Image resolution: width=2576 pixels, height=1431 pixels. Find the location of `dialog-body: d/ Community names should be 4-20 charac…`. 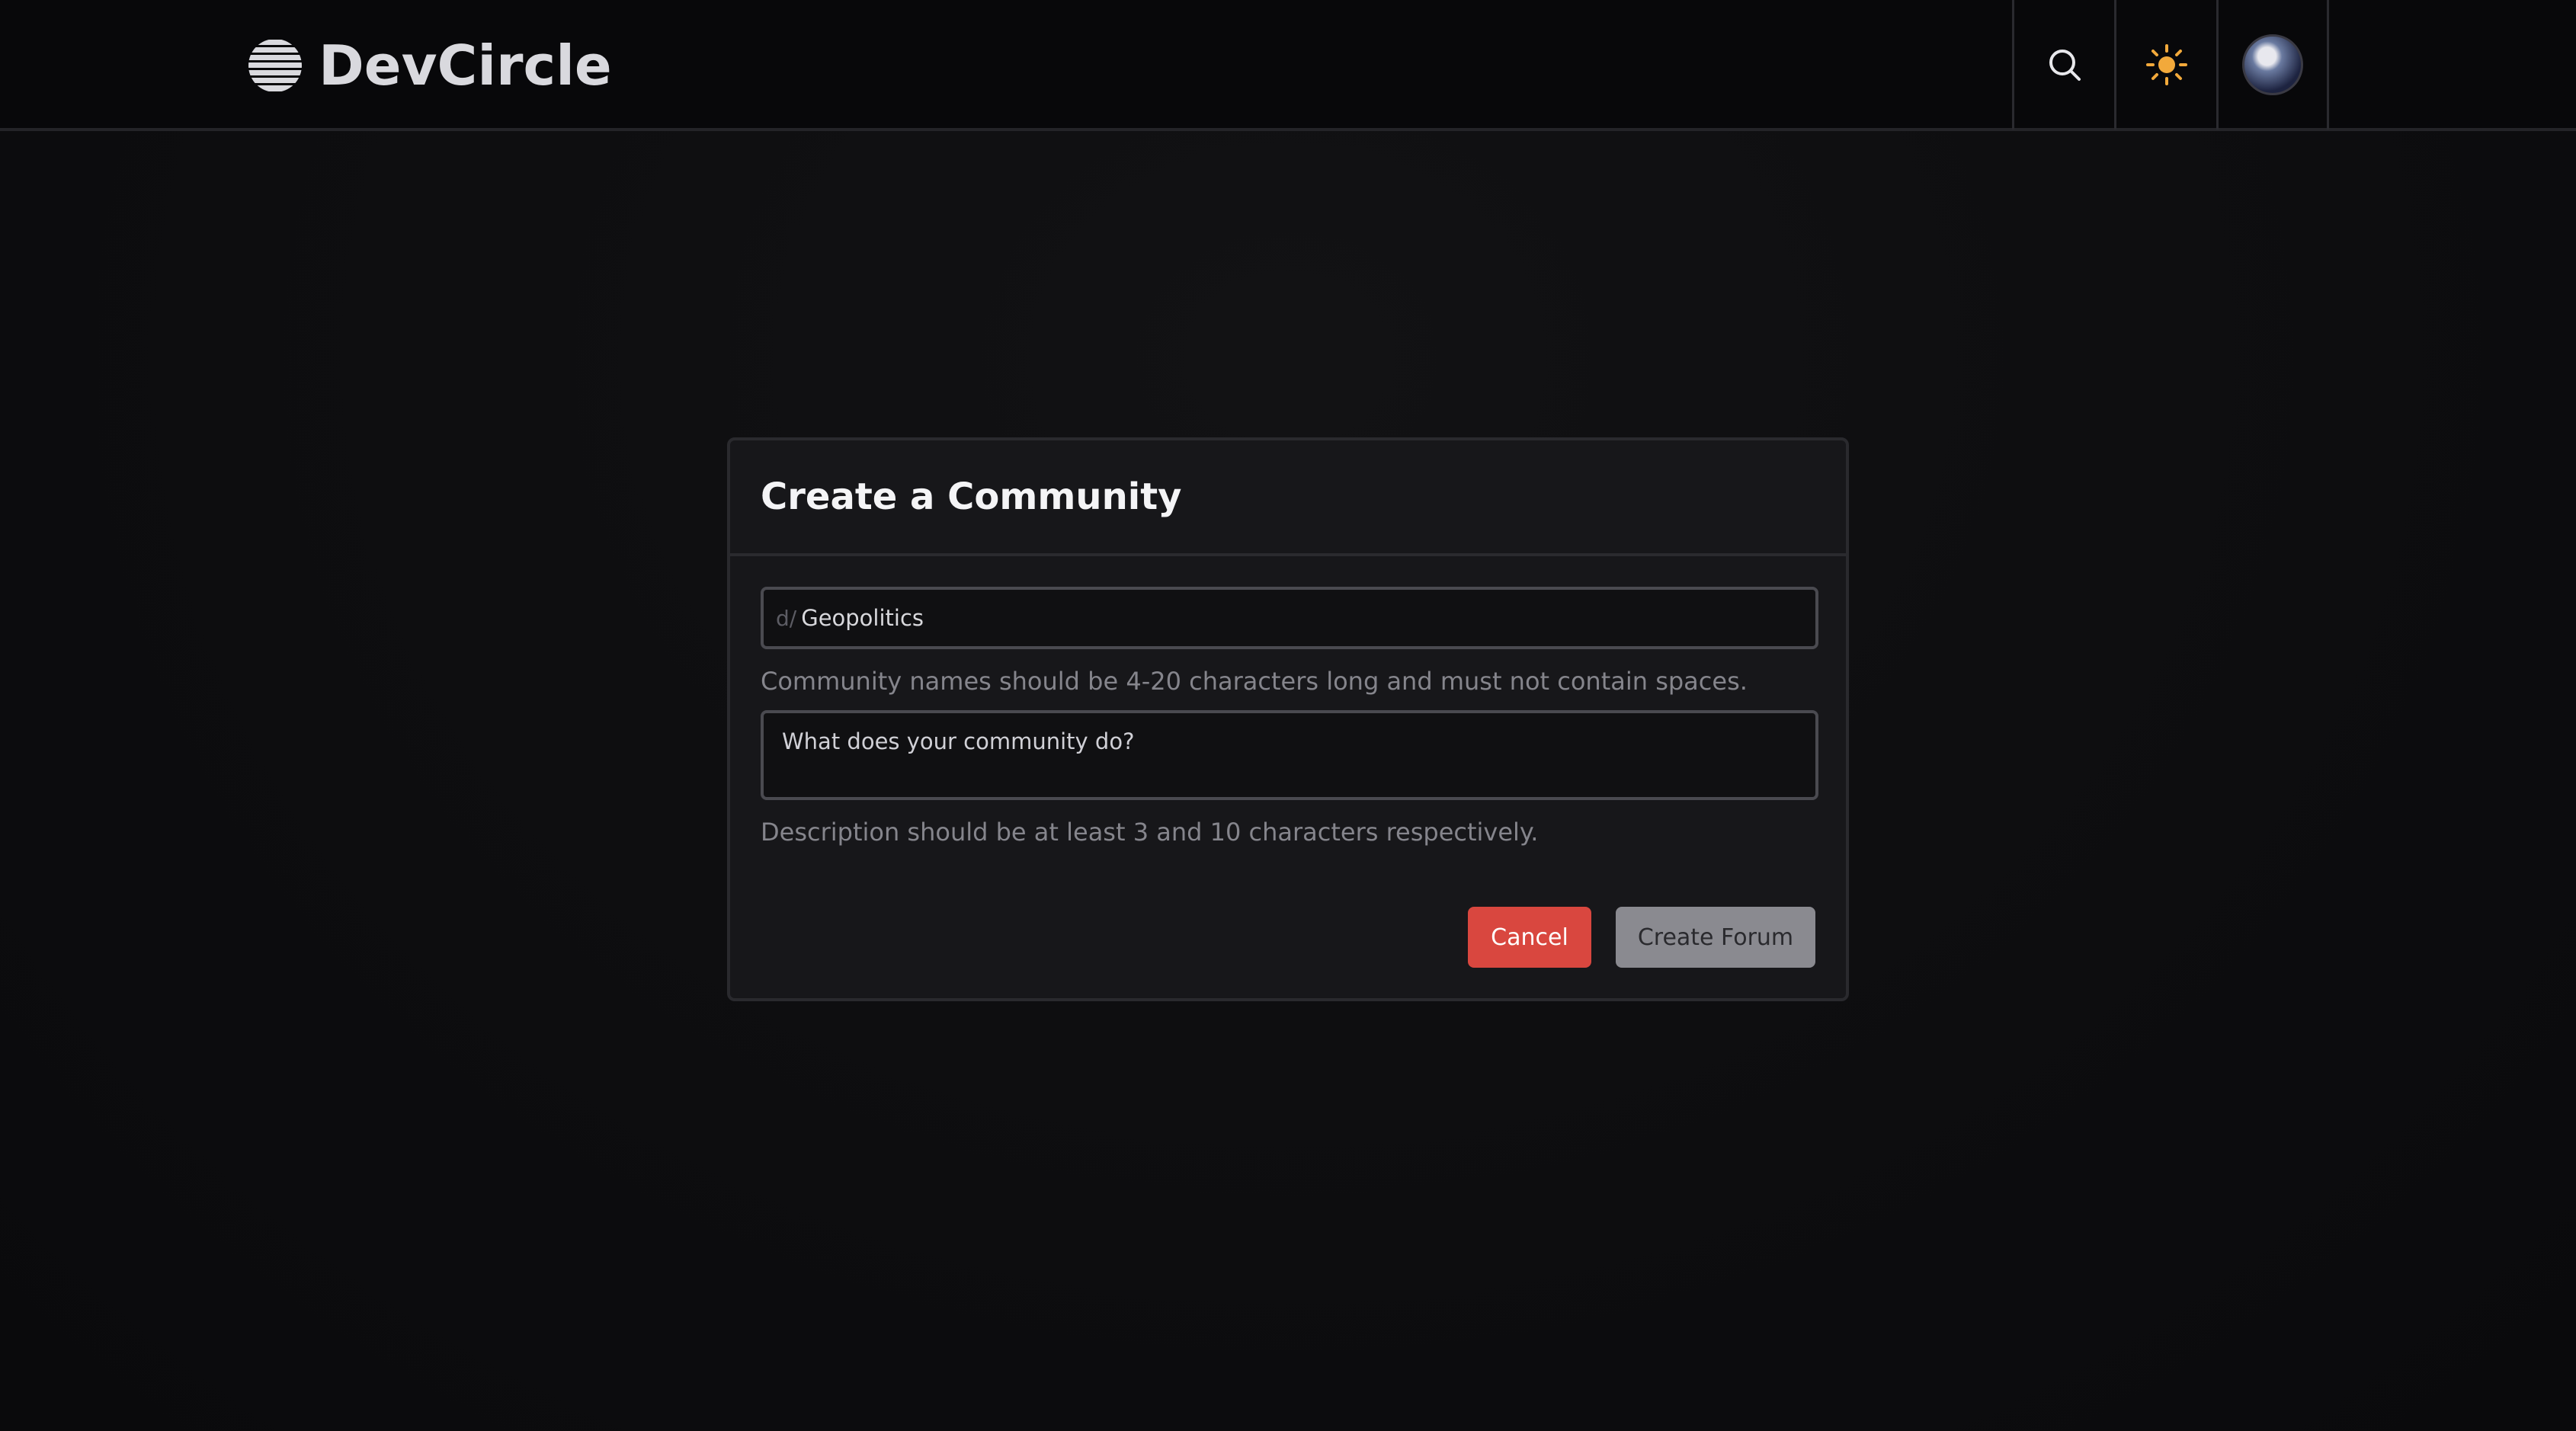

dialog-body: d/ Community names should be 4-20 charac… is located at coordinates (1288, 701).